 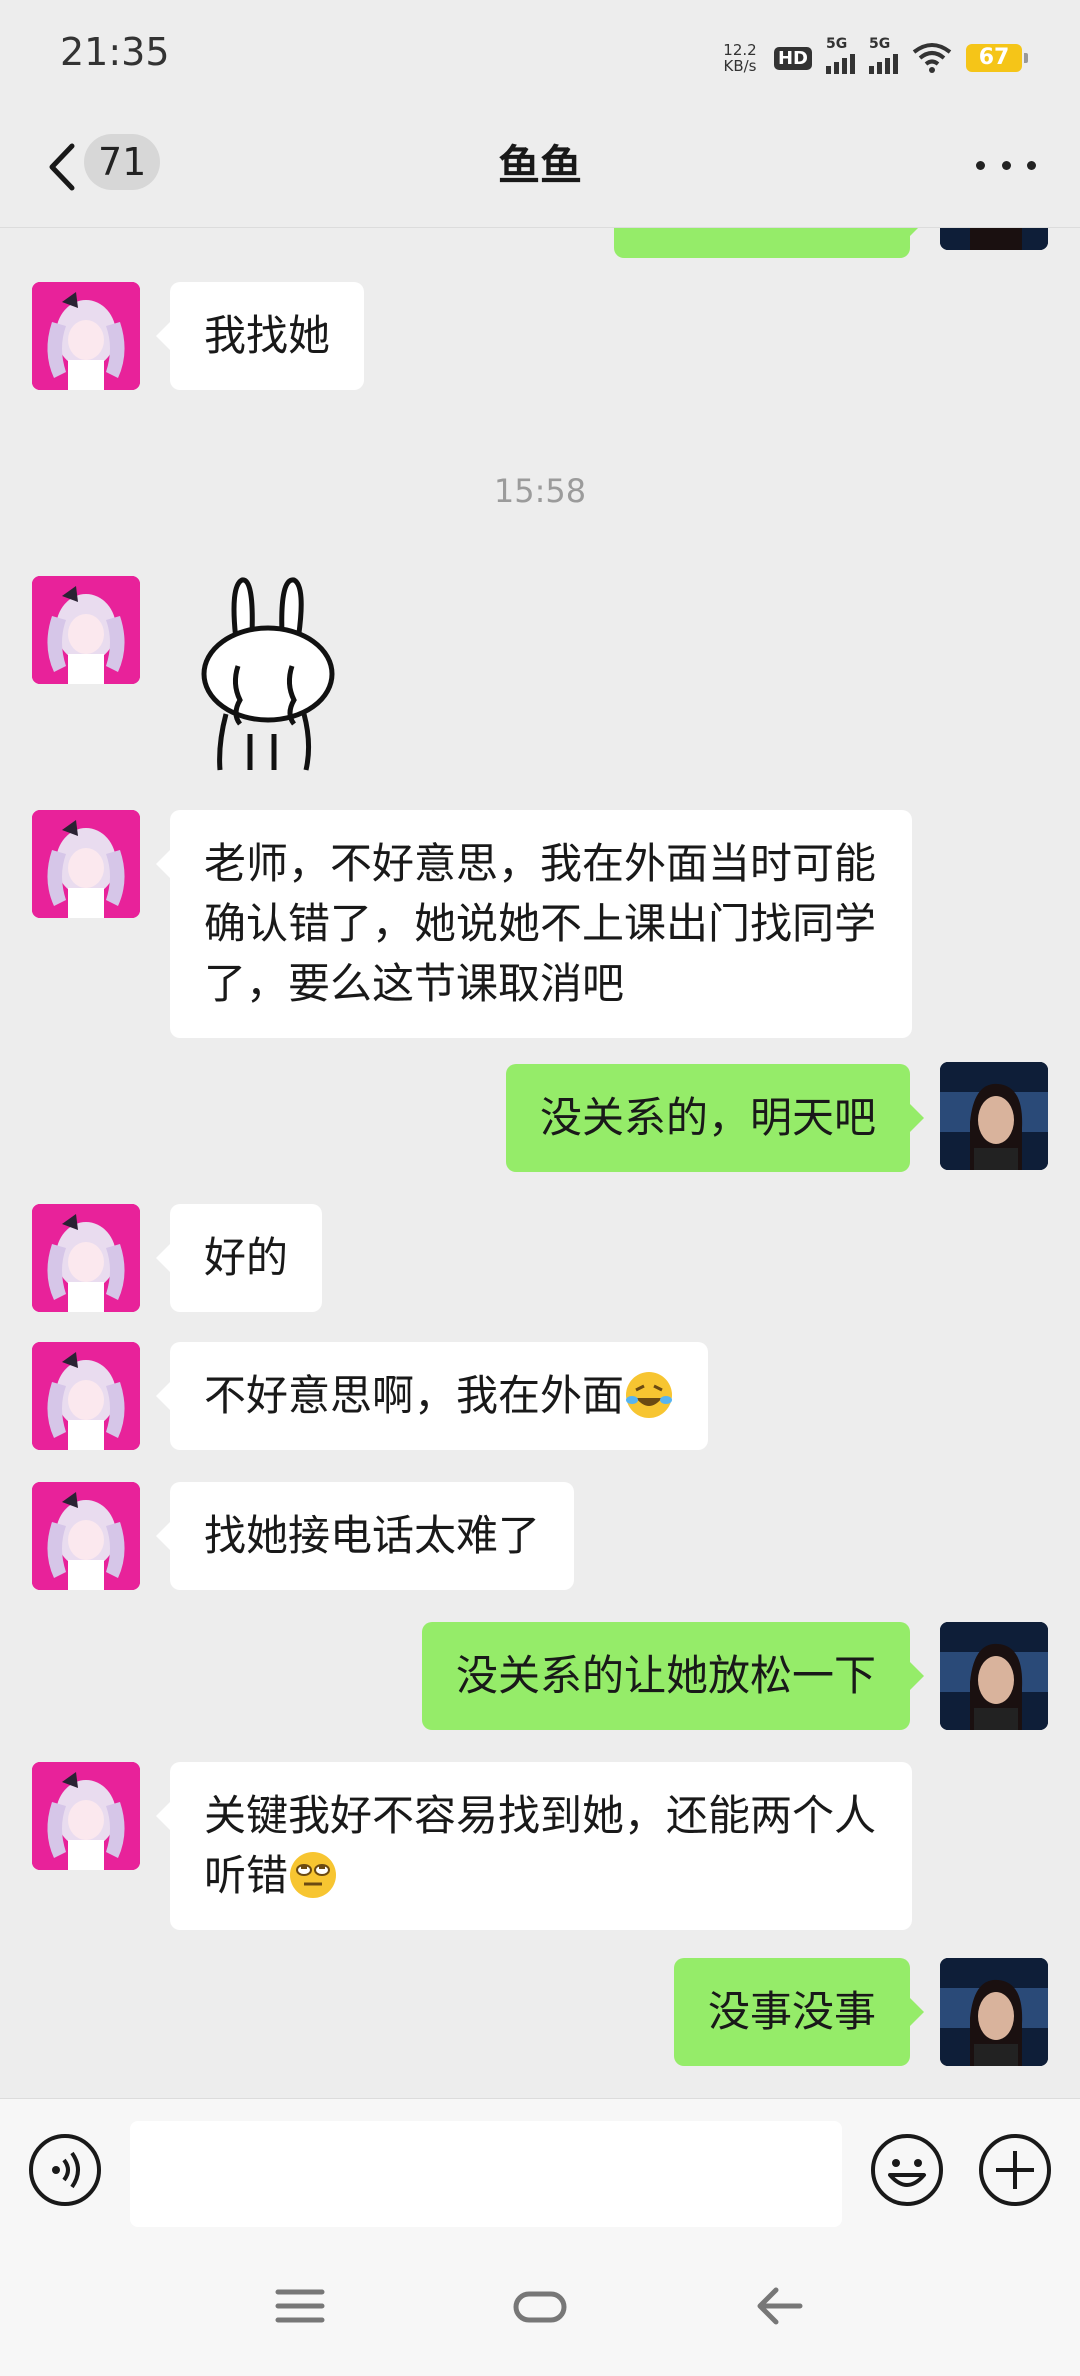 I want to click on message-bubble: 没事没事, so click(x=799, y=2012).